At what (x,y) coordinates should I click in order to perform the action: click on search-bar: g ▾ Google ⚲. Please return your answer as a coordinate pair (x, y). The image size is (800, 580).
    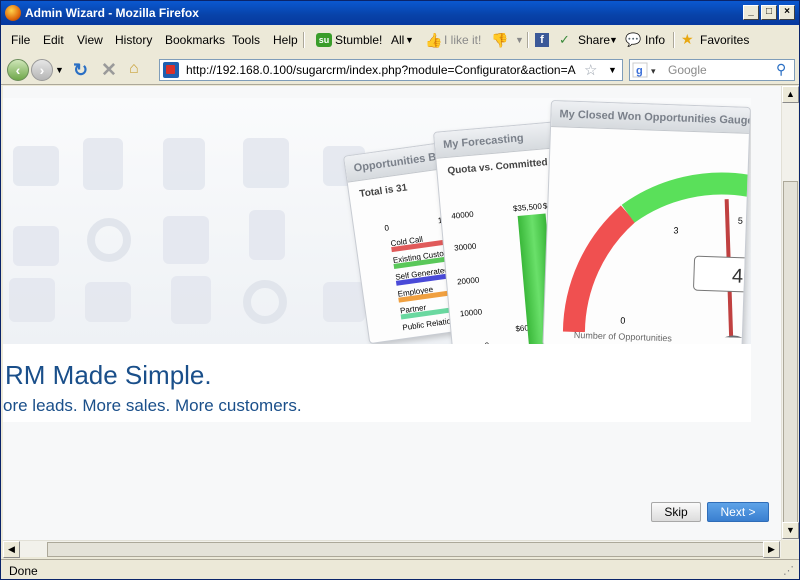
    Looking at the image, I should click on (712, 70).